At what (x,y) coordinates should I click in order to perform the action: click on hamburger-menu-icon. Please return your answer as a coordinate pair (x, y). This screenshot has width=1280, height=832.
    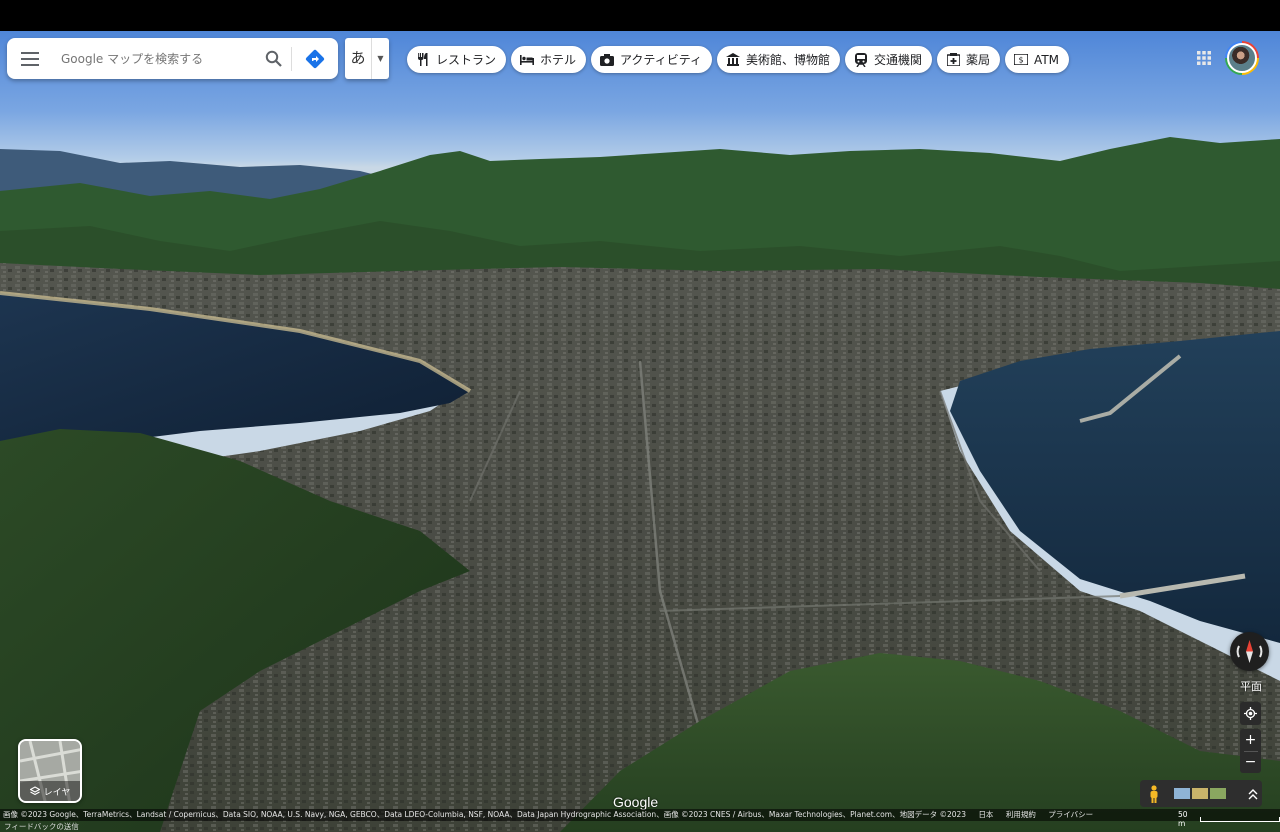
    Looking at the image, I should click on (30, 58).